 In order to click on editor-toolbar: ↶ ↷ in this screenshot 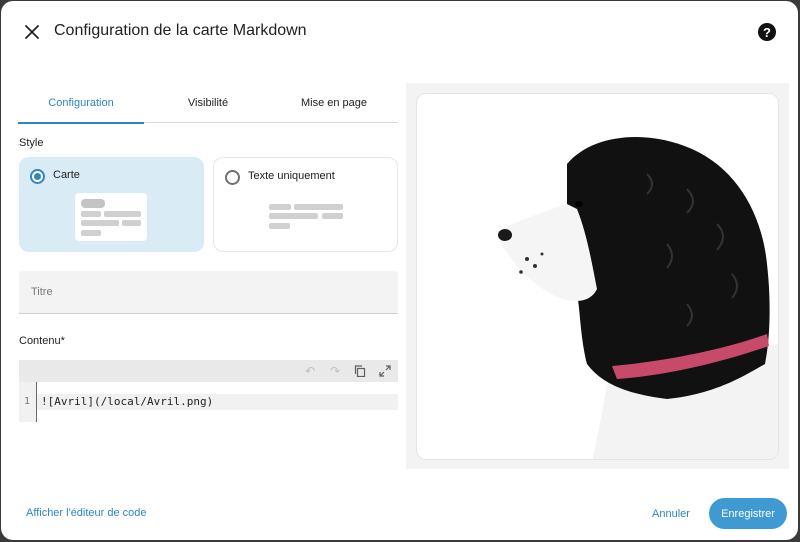, I will do `click(208, 371)`.